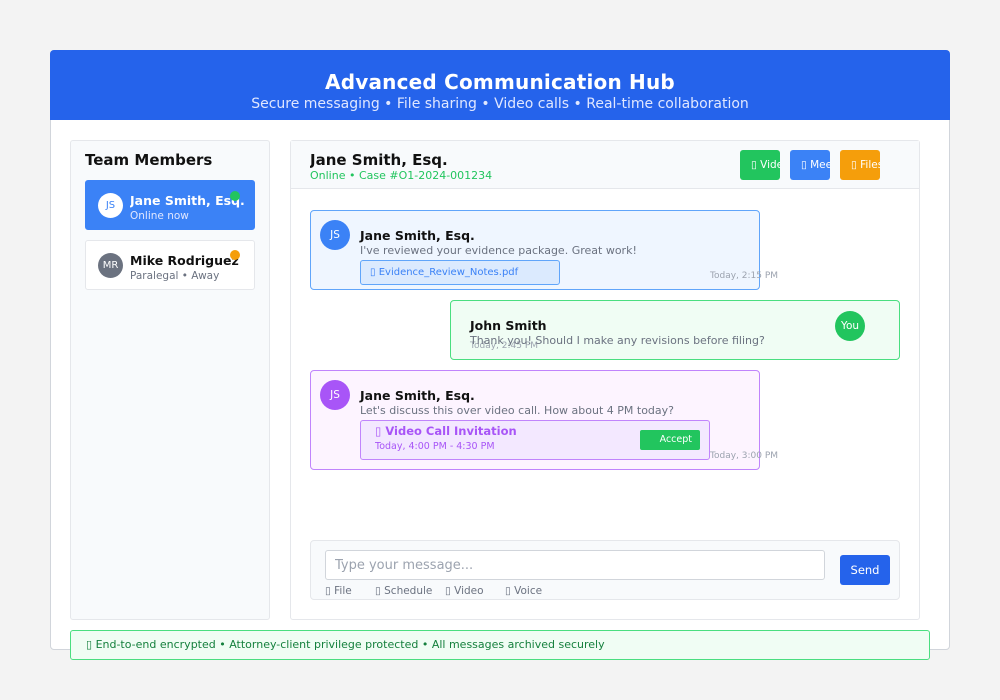 The width and height of the screenshot is (1000, 700). I want to click on files-label: Files, so click(870, 165).